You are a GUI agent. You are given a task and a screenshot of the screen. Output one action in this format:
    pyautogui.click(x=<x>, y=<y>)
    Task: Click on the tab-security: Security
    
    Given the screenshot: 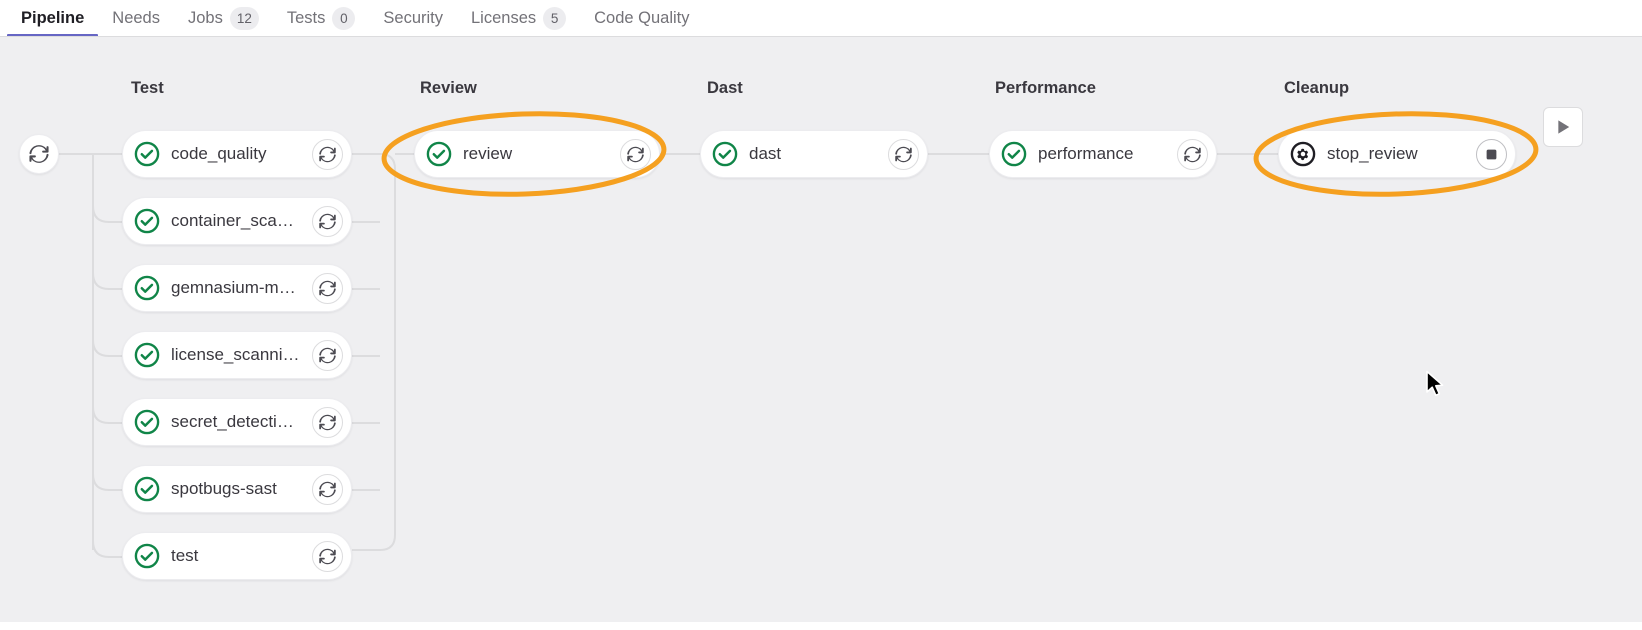 What is the action you would take?
    pyautogui.click(x=413, y=18)
    